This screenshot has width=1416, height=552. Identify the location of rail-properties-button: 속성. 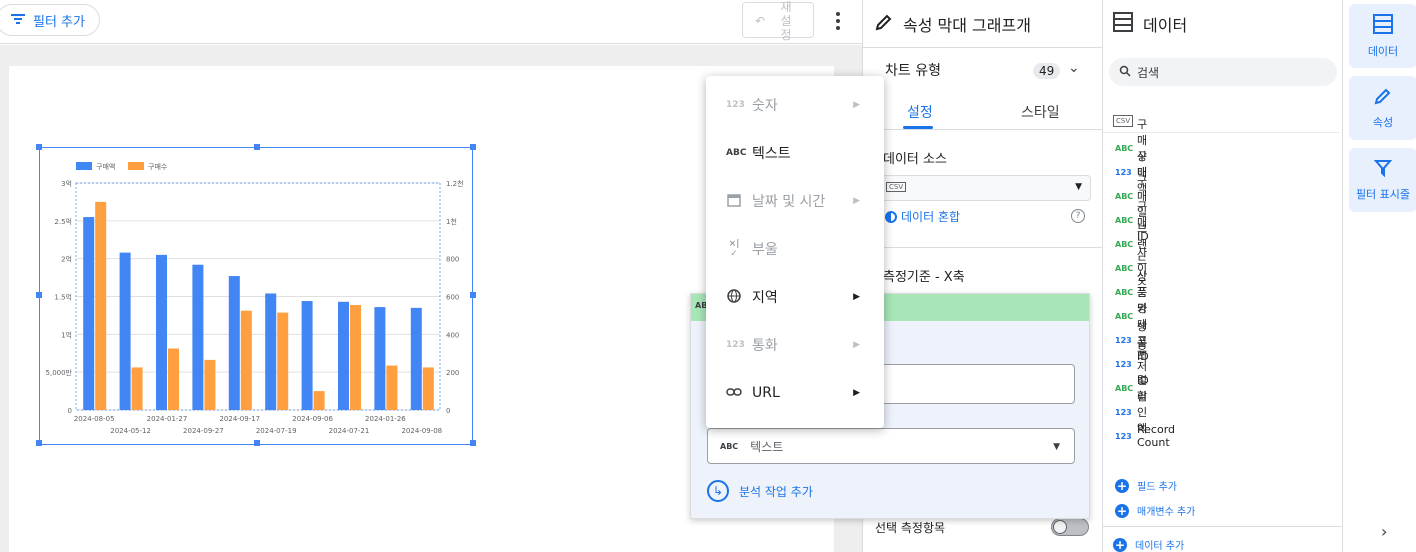
(1382, 108).